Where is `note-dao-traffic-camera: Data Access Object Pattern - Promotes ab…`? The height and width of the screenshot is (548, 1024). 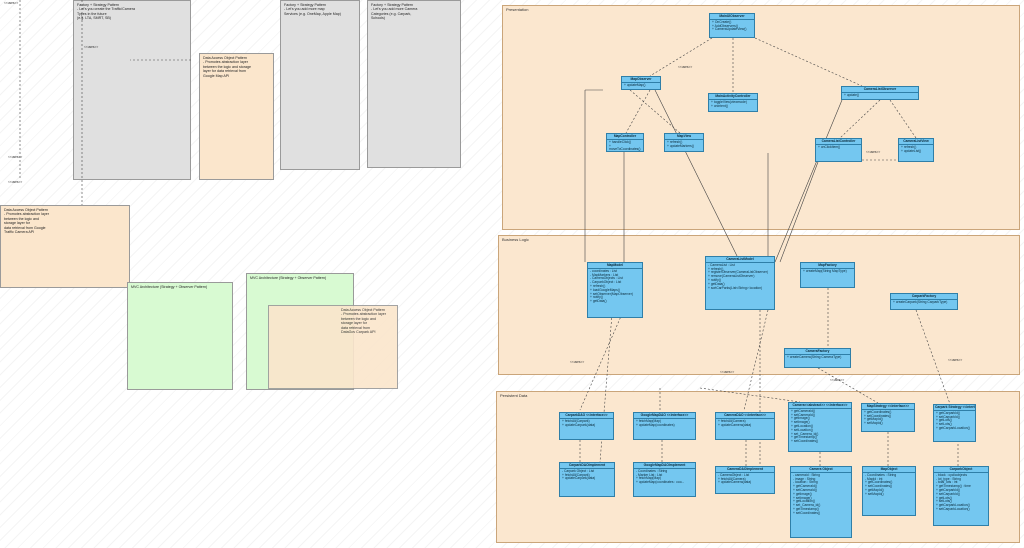
note-dao-traffic-camera: Data Access Object Pattern - Promotes ab… is located at coordinates (65, 246).